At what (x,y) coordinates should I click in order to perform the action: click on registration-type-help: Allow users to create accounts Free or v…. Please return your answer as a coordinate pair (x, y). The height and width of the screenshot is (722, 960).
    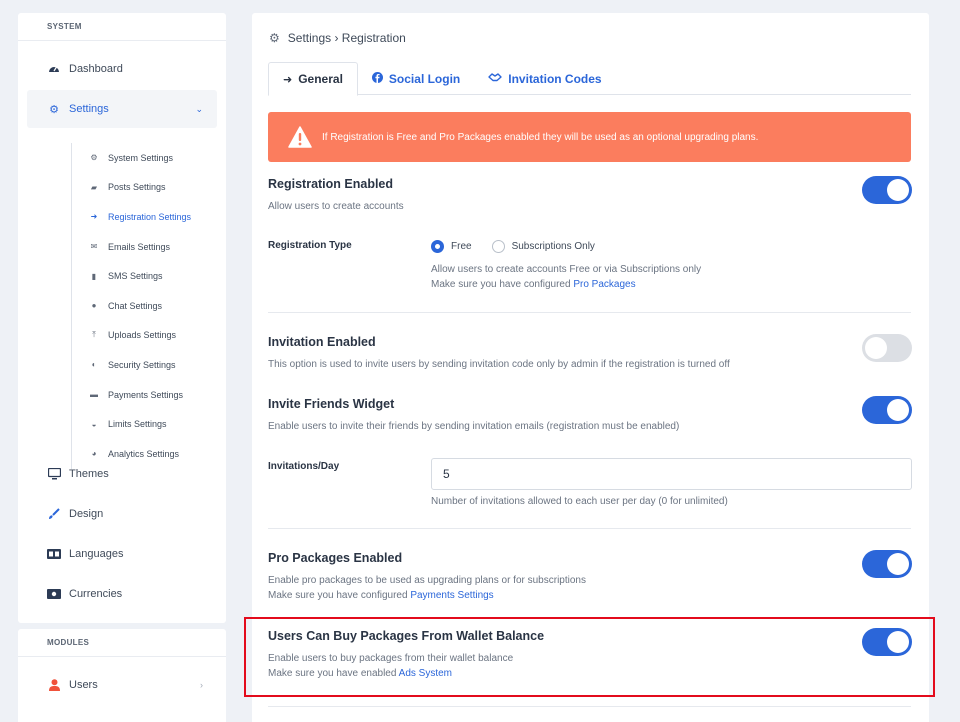
    Looking at the image, I should click on (566, 269).